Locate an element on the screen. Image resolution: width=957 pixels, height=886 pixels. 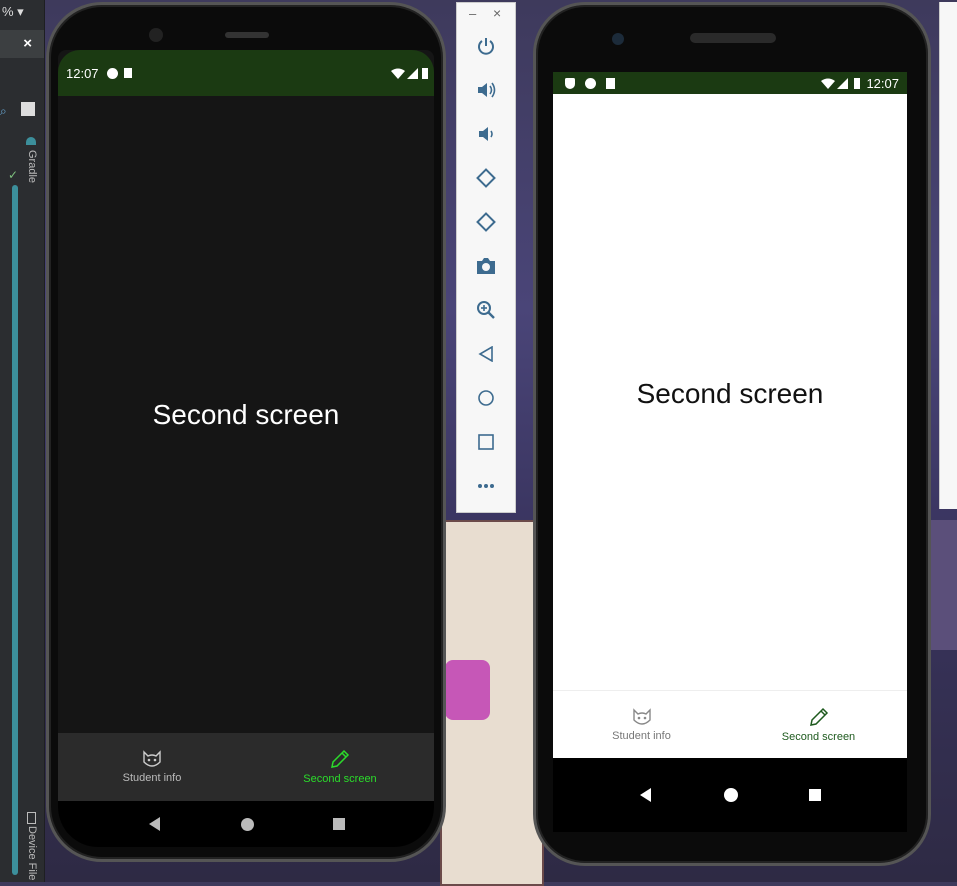
volume-down-icon is located at coordinates (486, 134).